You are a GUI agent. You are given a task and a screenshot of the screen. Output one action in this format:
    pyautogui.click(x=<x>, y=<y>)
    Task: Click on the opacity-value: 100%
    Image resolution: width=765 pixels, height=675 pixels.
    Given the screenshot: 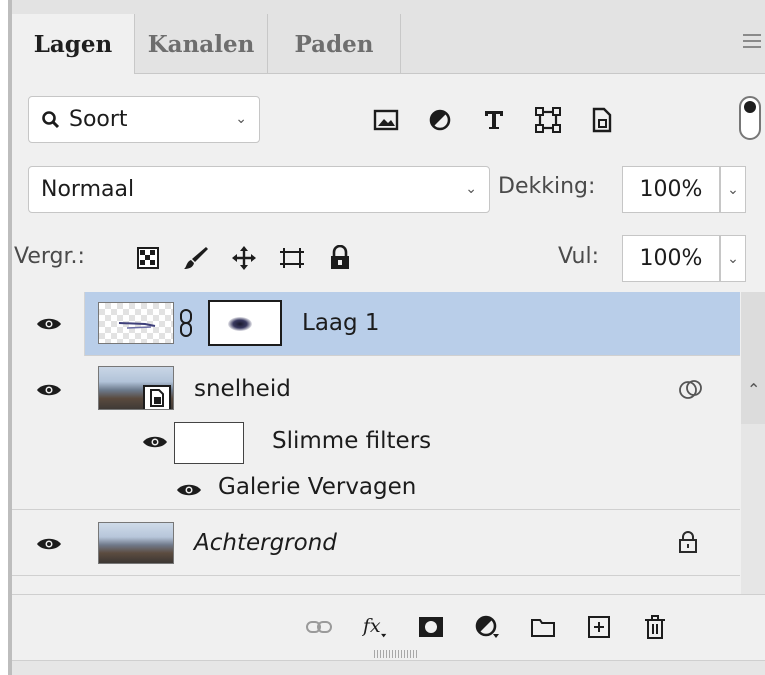 What is the action you would take?
    pyautogui.click(x=671, y=189)
    